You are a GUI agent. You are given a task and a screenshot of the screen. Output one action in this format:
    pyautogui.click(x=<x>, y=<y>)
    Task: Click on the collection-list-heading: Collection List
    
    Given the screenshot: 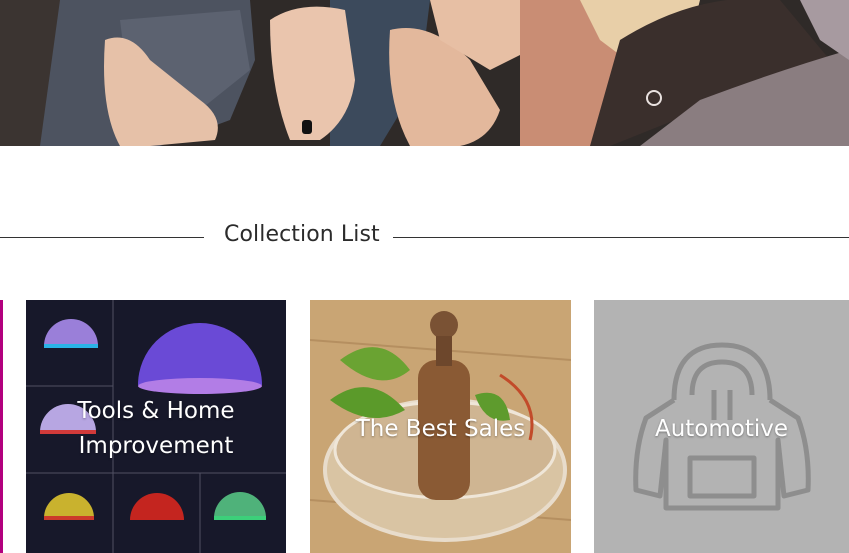 What is the action you would take?
    pyautogui.click(x=424, y=238)
    